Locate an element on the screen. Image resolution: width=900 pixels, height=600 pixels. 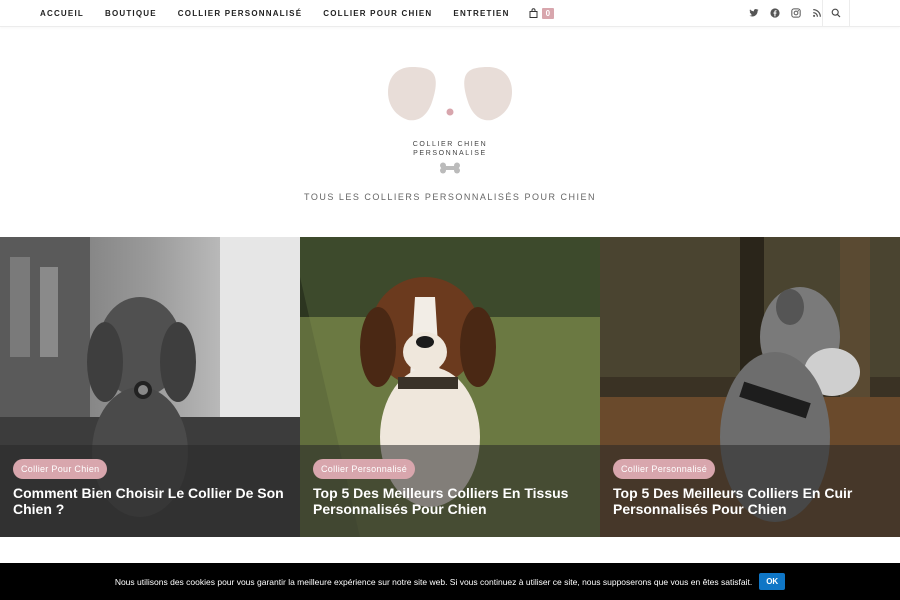
logo-wordmark: COLLIER CHIEN PERSONNALISE is located at coordinates (450, 149).